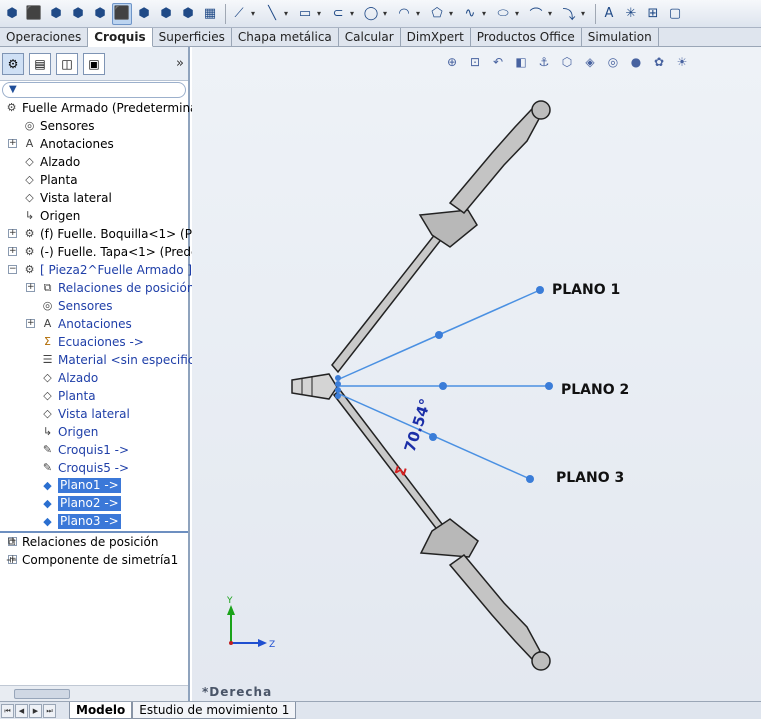 The height and width of the screenshot is (719, 761). Describe the element at coordinates (94, 693) in the screenshot. I see `panel-horizontal-scrollbar` at that location.